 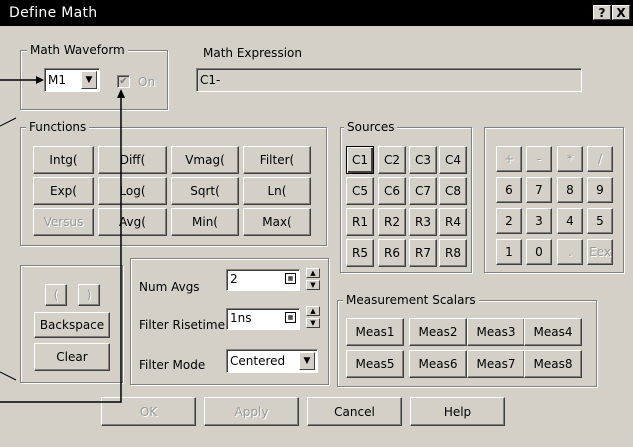 I want to click on callout-lines, so click(x=62, y=239).